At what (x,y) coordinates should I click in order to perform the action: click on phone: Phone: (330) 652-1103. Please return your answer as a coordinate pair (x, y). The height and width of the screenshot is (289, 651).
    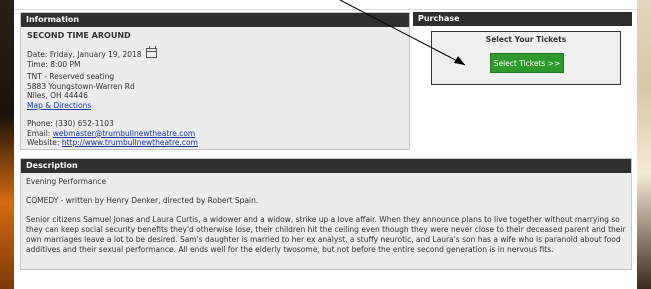
    Looking at the image, I should click on (70, 123).